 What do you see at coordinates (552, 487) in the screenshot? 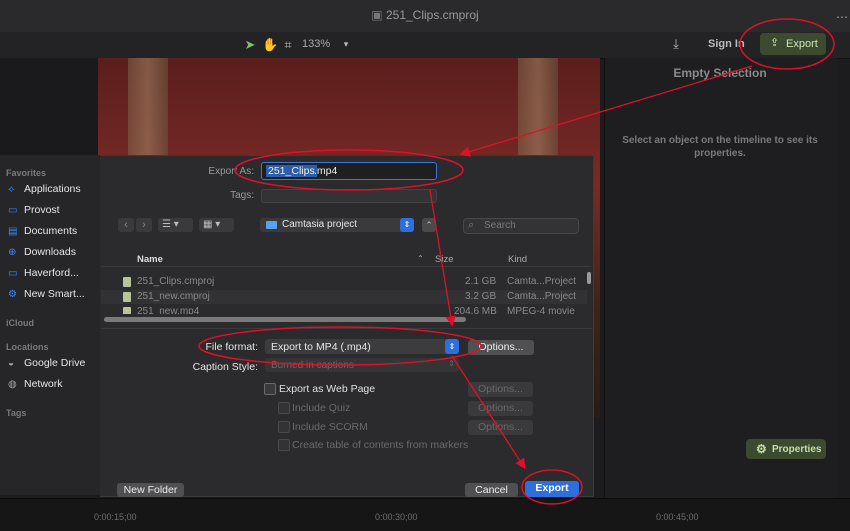
I see `annotation-circle-export` at bounding box center [552, 487].